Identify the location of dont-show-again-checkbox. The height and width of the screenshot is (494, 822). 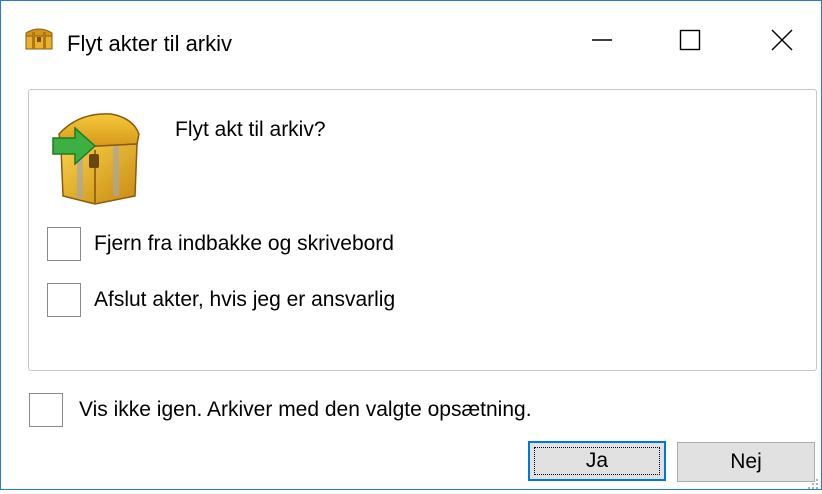
(46, 410).